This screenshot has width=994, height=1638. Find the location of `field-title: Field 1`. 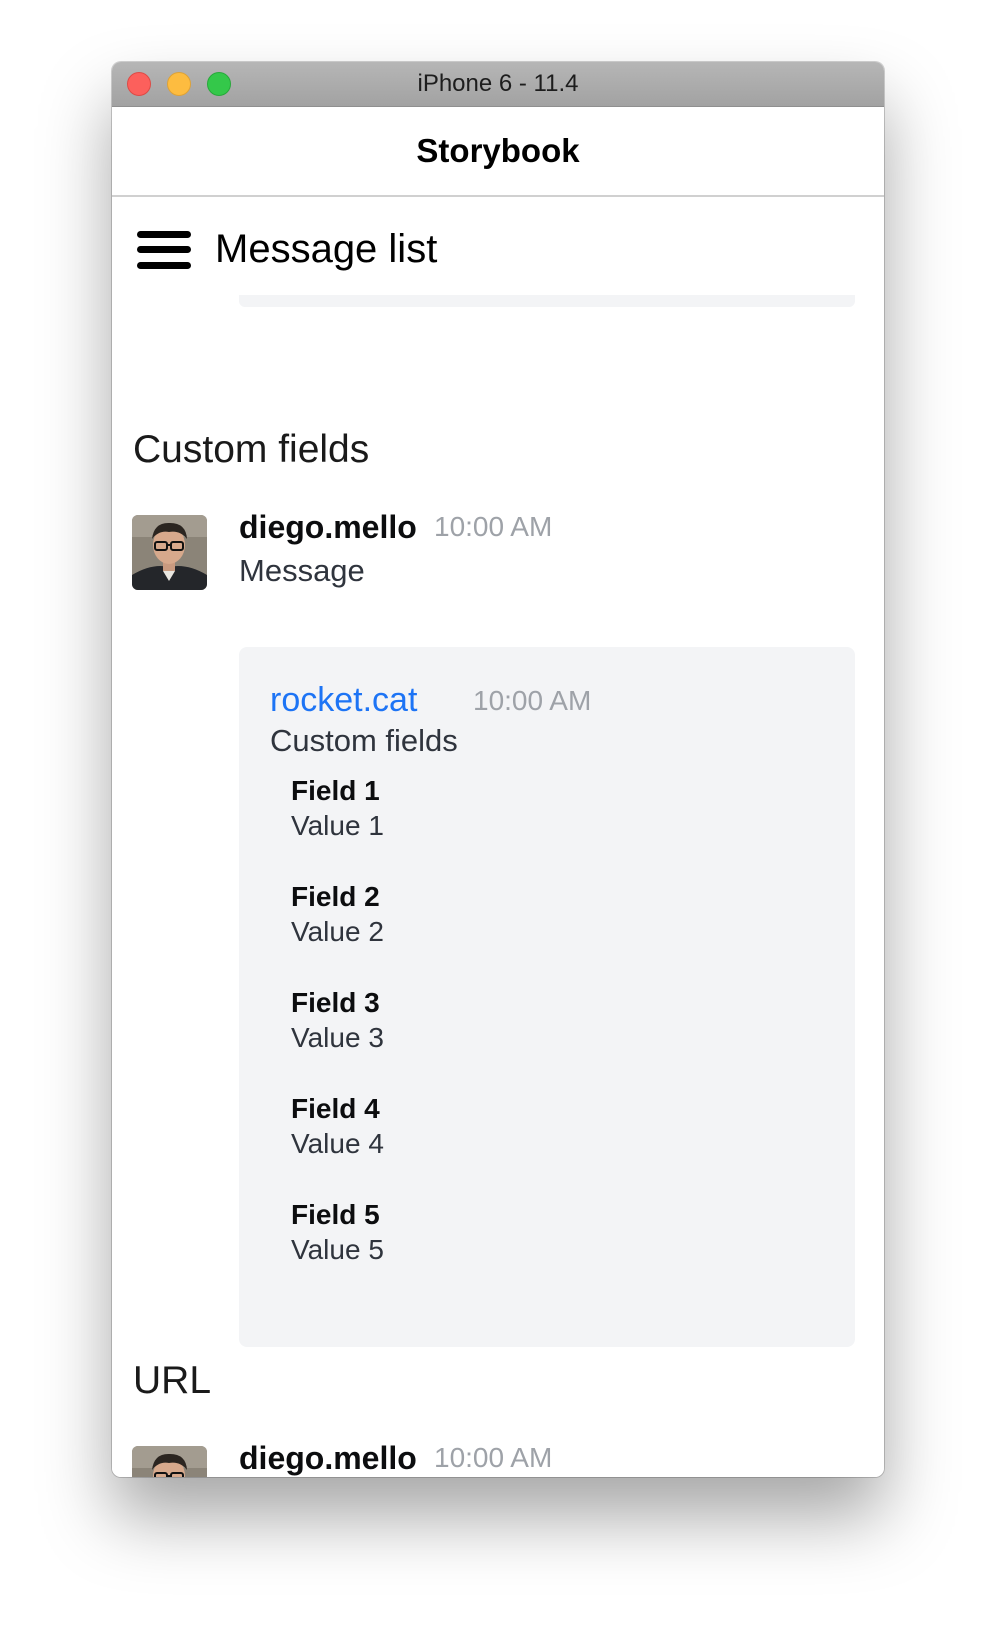

field-title: Field 1 is located at coordinates (335, 790).